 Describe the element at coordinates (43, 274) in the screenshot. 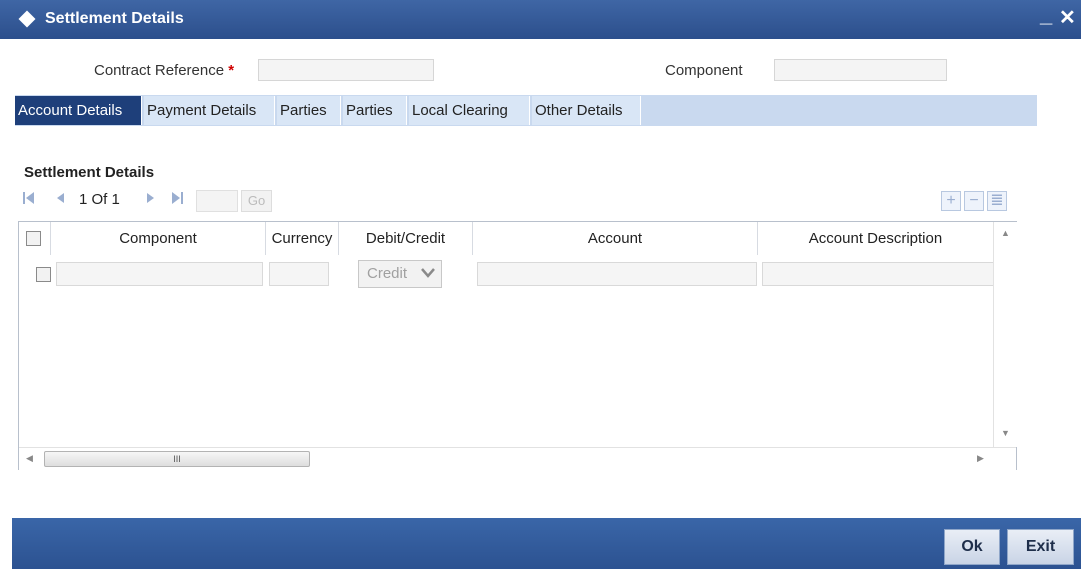

I see `row-select-checkbox` at that location.